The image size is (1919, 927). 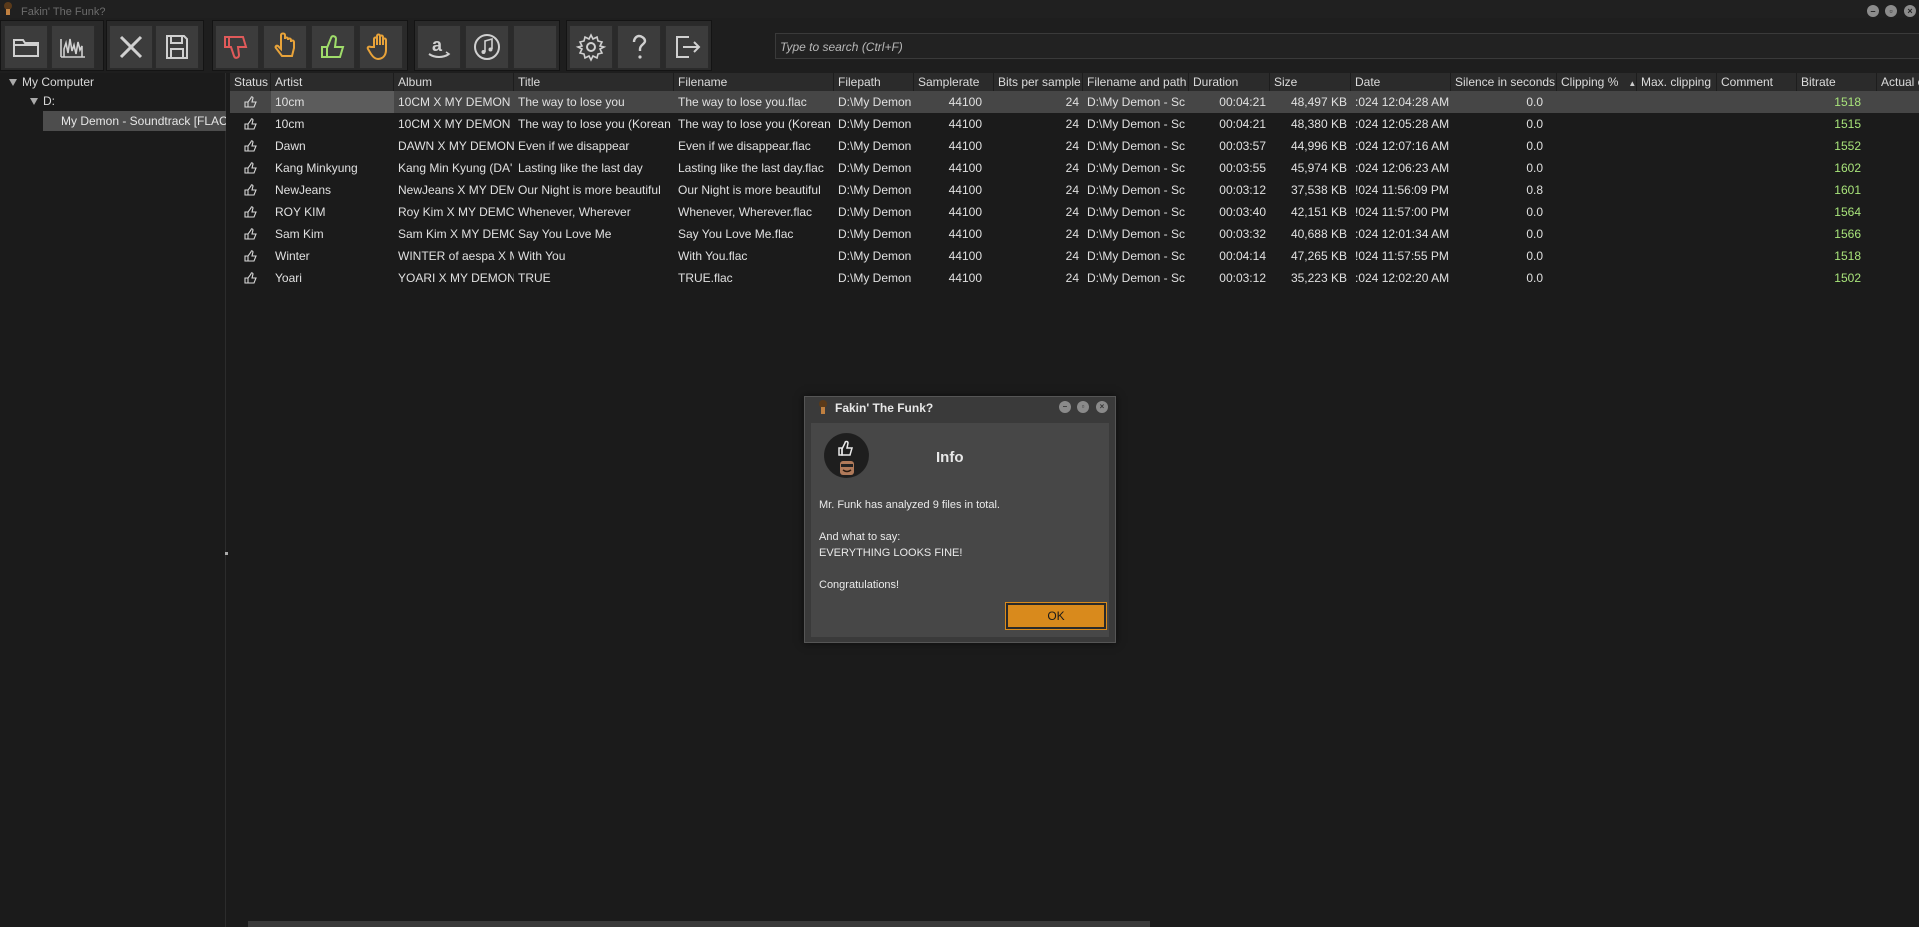 I want to click on exit-icon, so click(x=688, y=47).